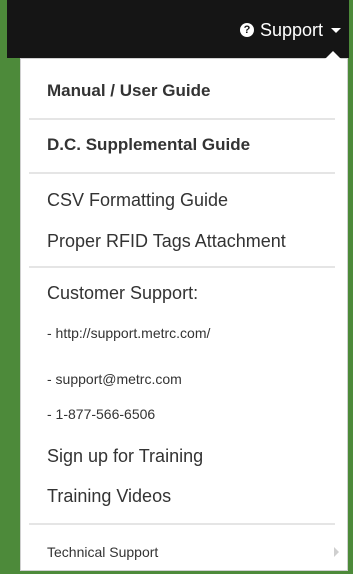 This screenshot has width=353, height=574. What do you see at coordinates (178, 29) in the screenshot?
I see `top-navbar: ? Support` at bounding box center [178, 29].